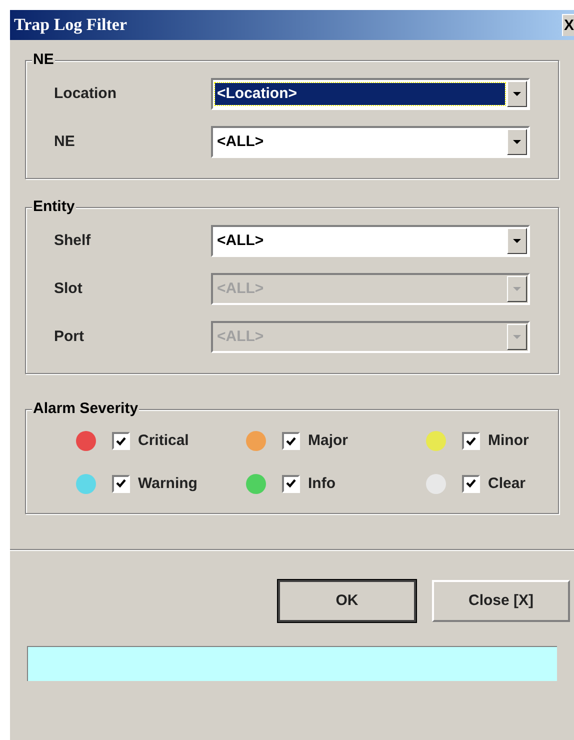 This screenshot has width=574, height=740. Describe the element at coordinates (54, 207) in the screenshot. I see `group-title: Entity` at that location.